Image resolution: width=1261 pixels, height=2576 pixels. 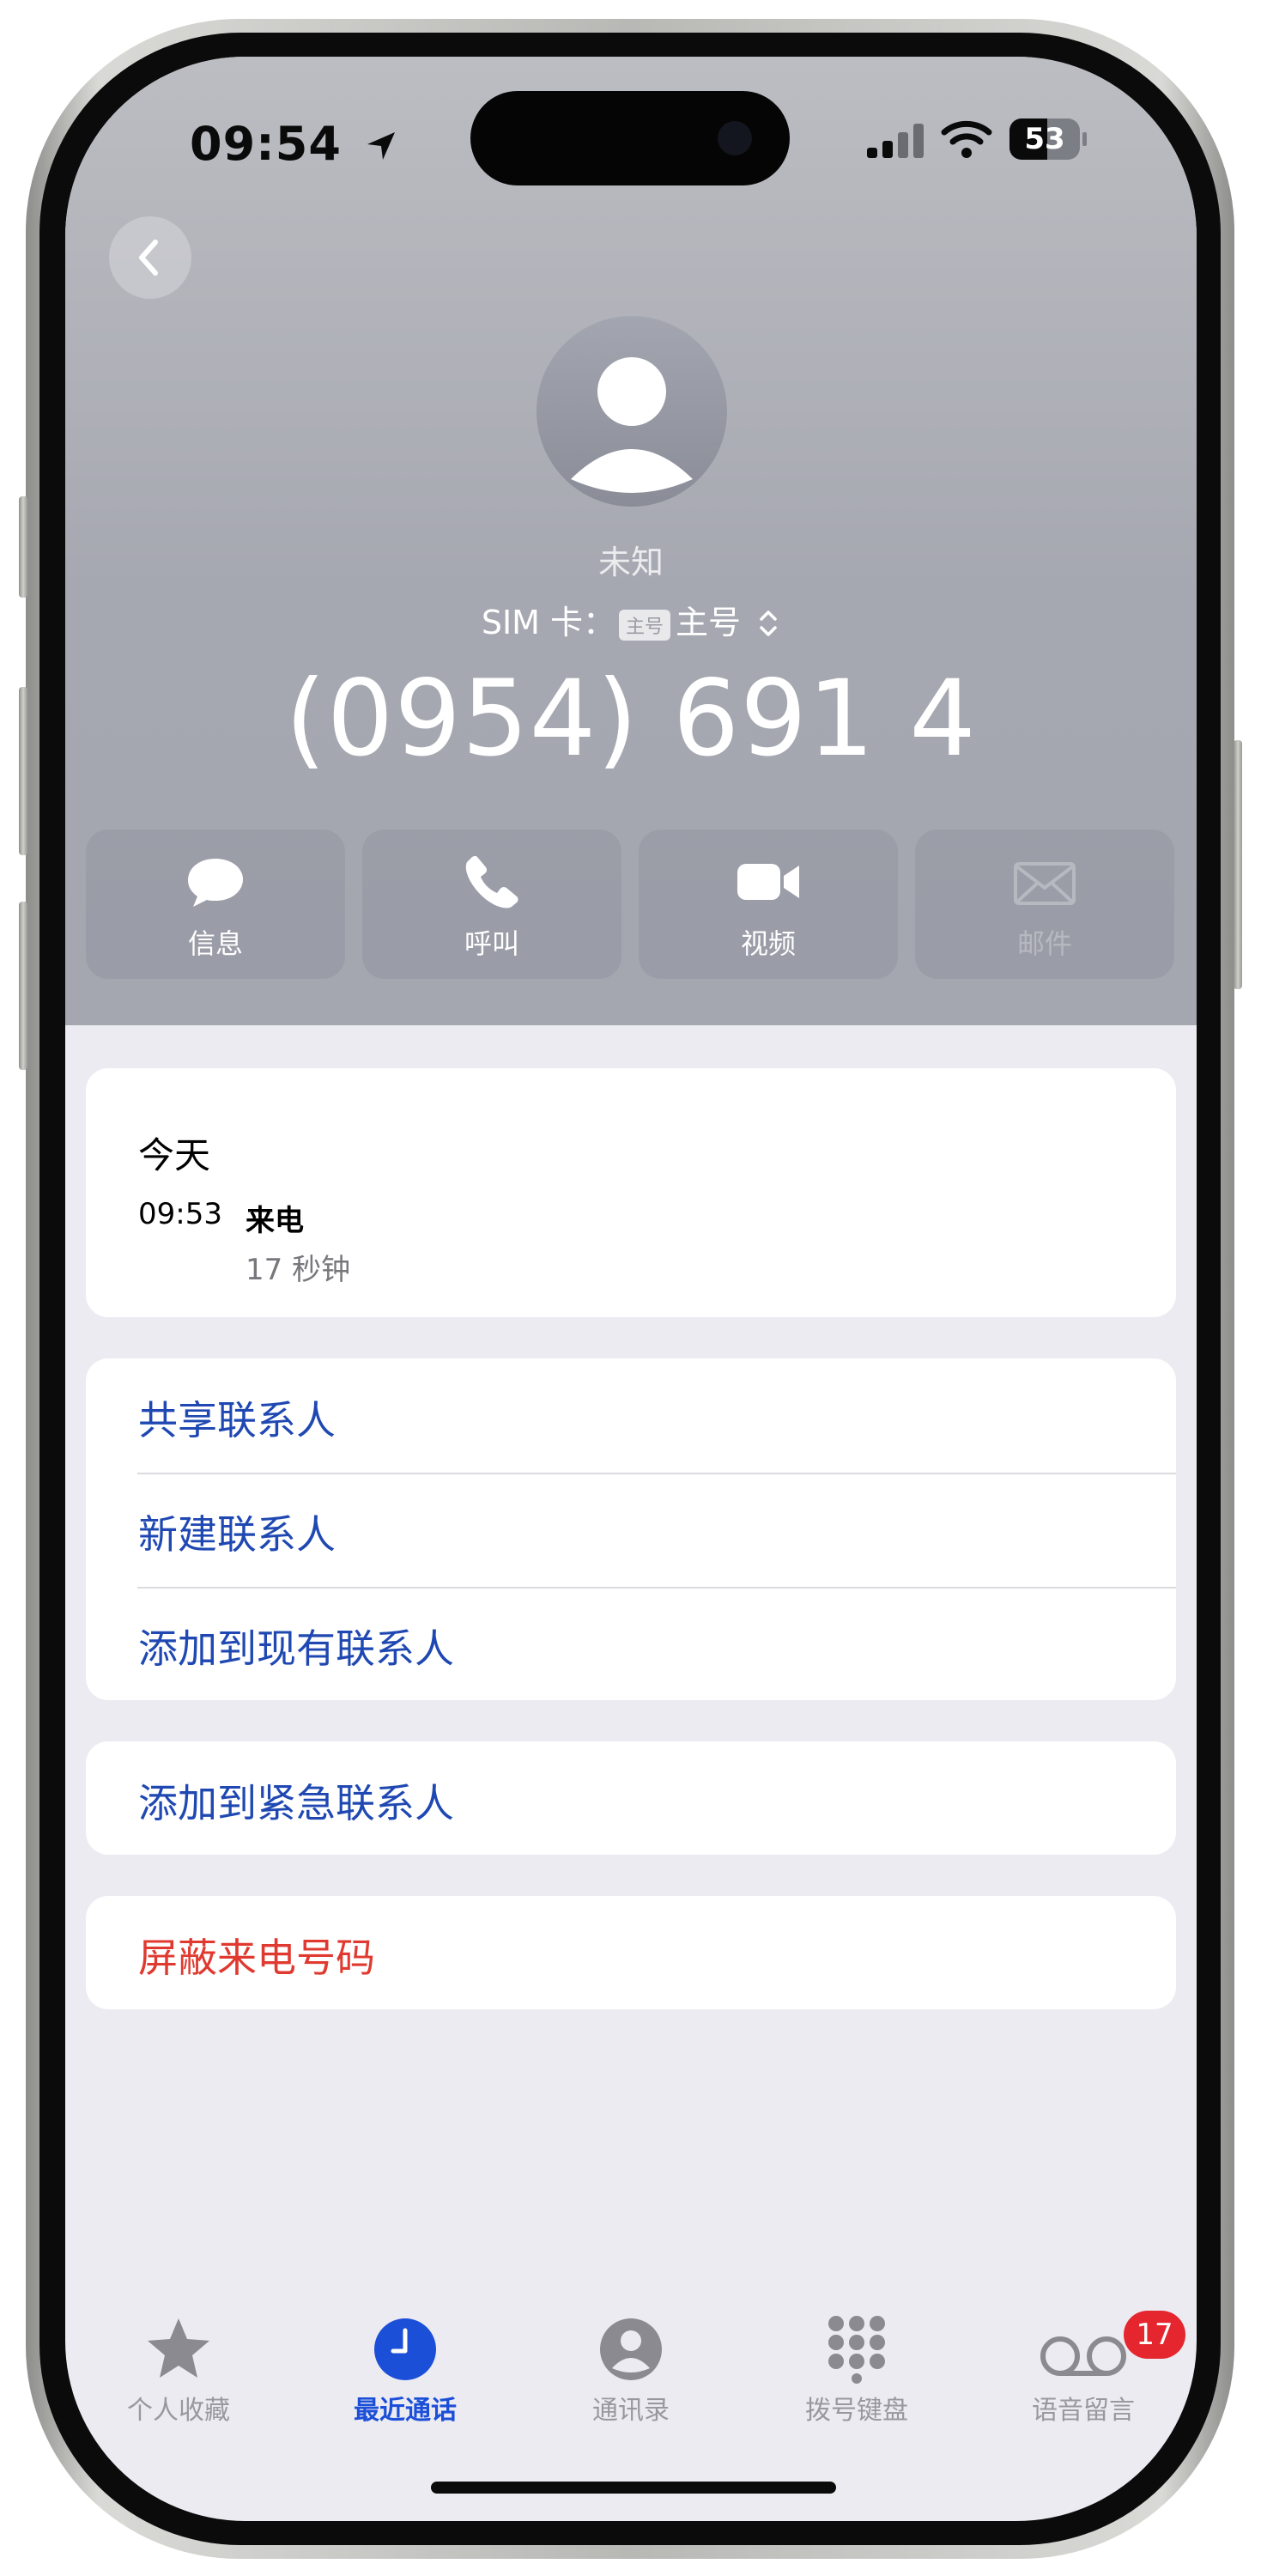 I want to click on voicemail-badge: 17, so click(x=1155, y=2335).